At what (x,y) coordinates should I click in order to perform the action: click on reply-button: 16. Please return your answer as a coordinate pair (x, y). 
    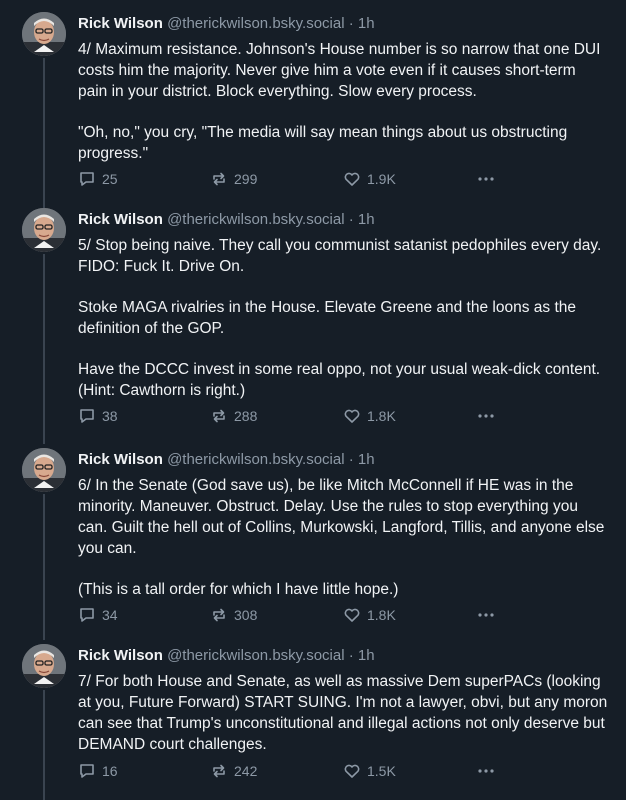
    Looking at the image, I should click on (98, 771).